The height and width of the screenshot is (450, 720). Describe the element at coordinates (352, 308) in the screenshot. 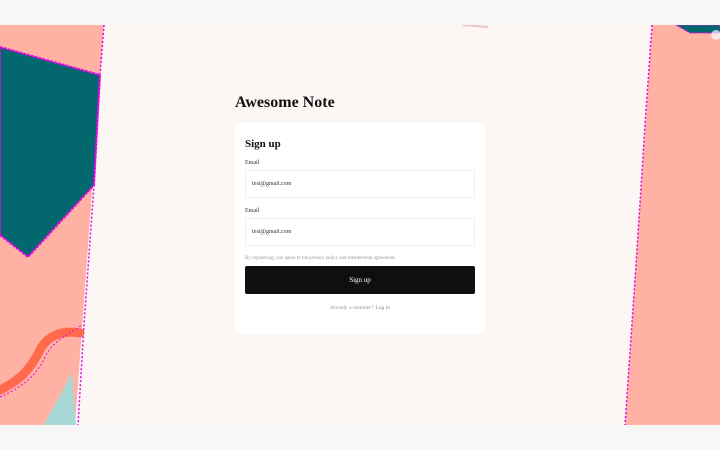

I see `member-prompt-text: Already a member?` at that location.